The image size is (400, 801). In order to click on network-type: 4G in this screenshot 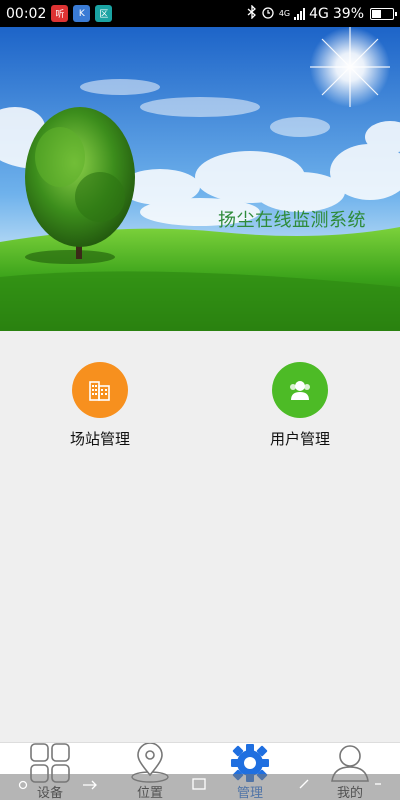, I will do `click(319, 13)`.